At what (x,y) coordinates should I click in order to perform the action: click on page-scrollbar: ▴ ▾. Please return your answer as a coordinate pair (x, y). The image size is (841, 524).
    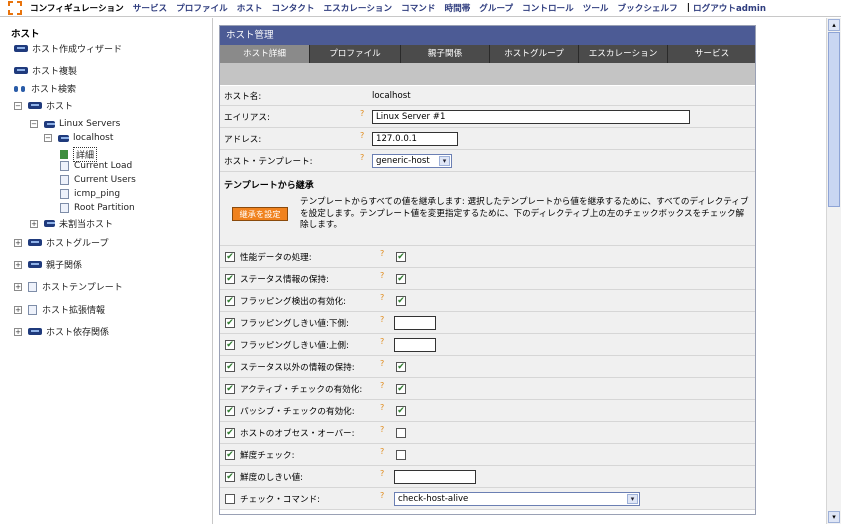
    Looking at the image, I should click on (833, 271).